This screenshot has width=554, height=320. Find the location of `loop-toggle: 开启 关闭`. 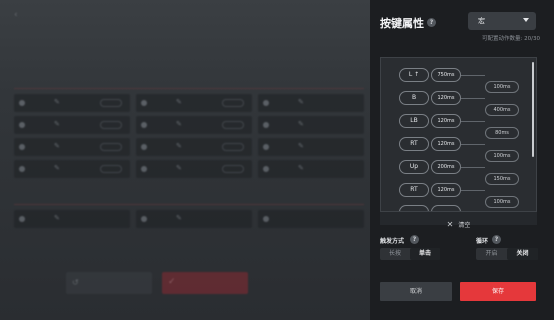

loop-toggle: 开启 关闭 is located at coordinates (507, 254).